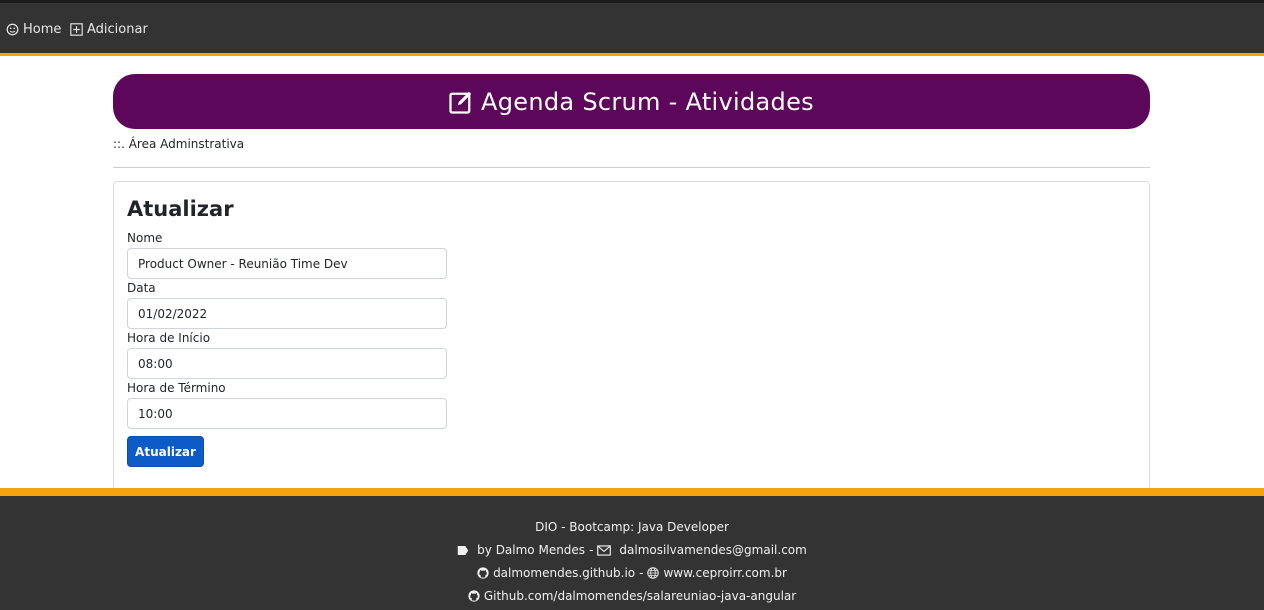 The width and height of the screenshot is (1264, 610). What do you see at coordinates (287, 413) in the screenshot?
I see `hora-termino-input` at bounding box center [287, 413].